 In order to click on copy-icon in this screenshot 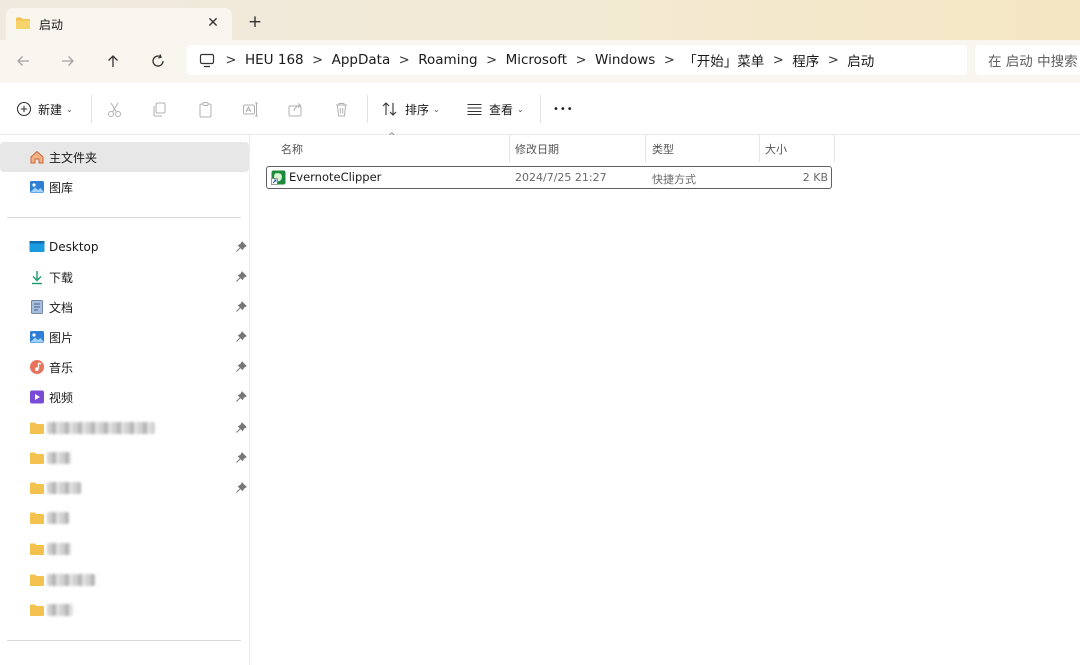, I will do `click(159, 109)`.